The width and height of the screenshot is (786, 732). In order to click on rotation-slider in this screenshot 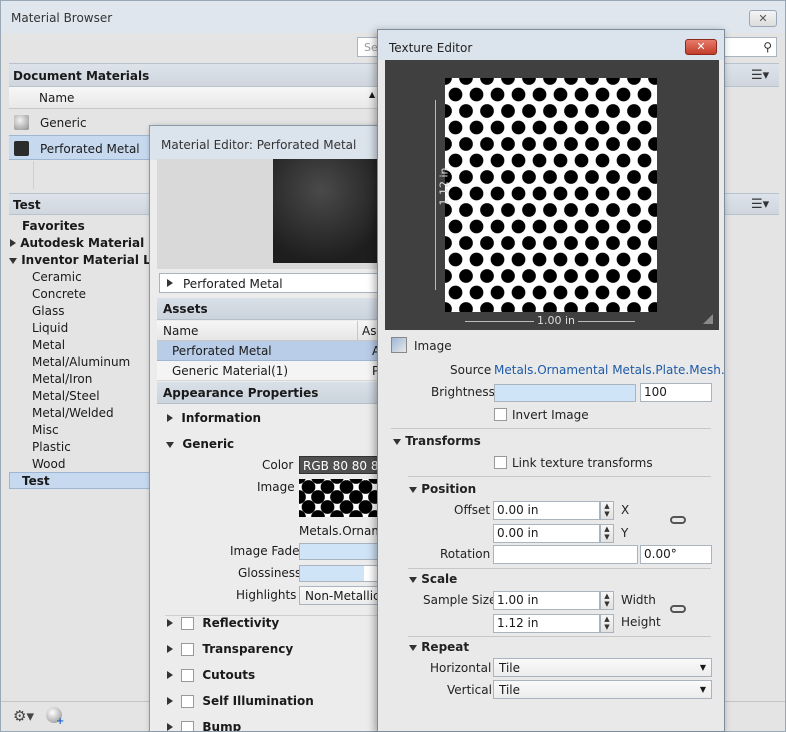, I will do `click(565, 554)`.